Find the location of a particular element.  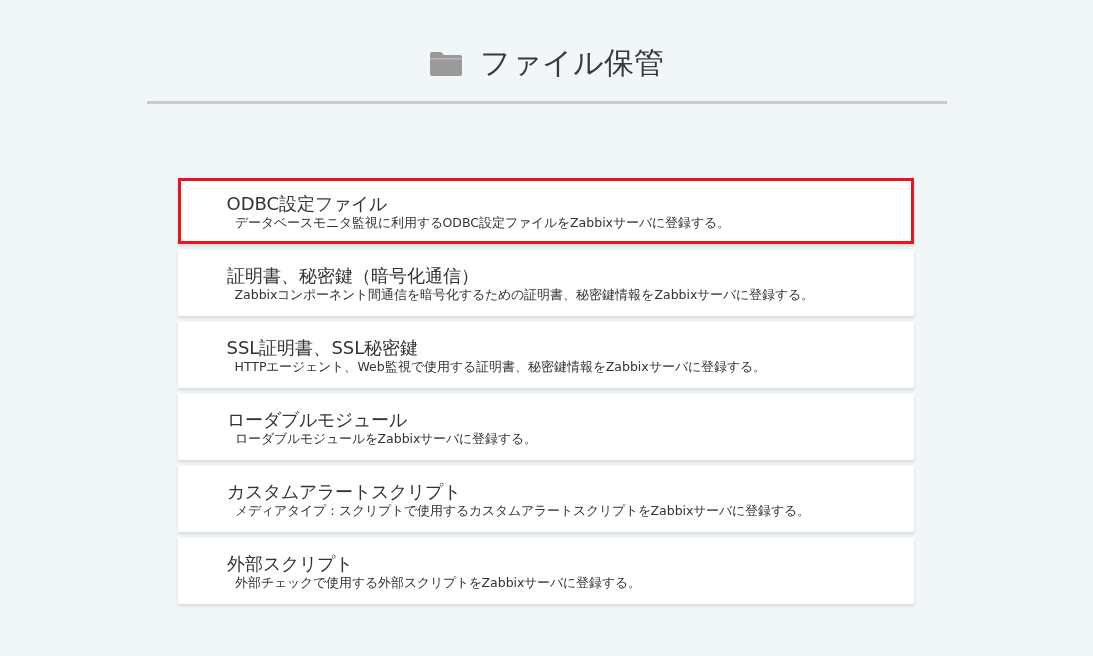

folder-icon is located at coordinates (445, 64).